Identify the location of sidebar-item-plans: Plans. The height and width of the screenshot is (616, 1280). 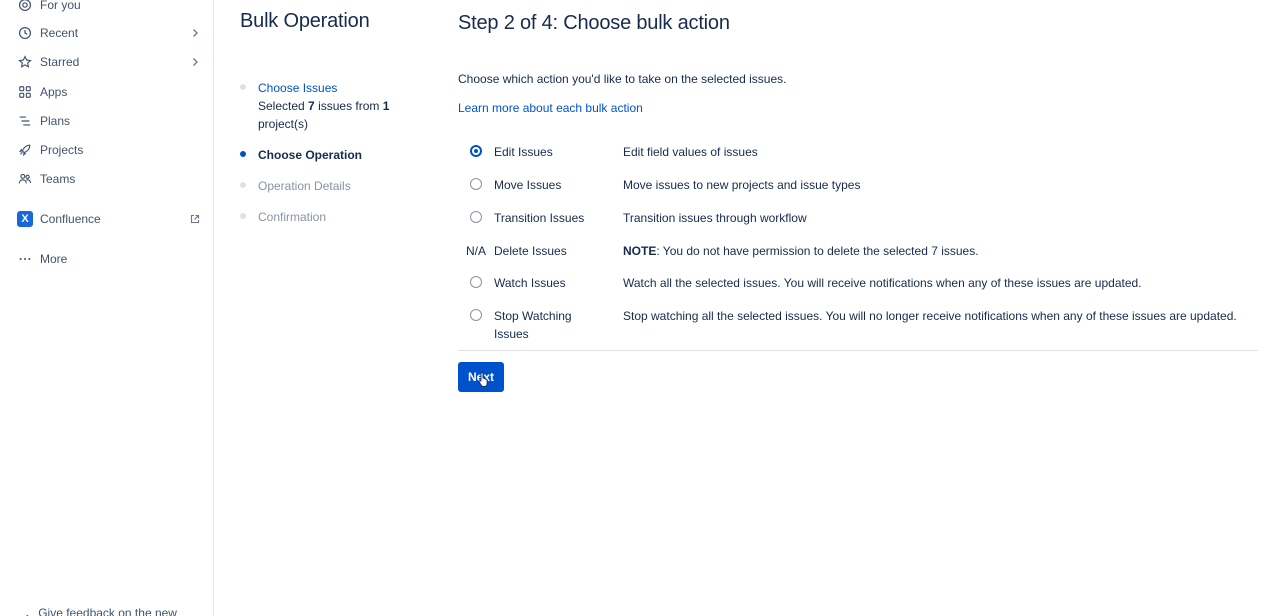
(109, 121).